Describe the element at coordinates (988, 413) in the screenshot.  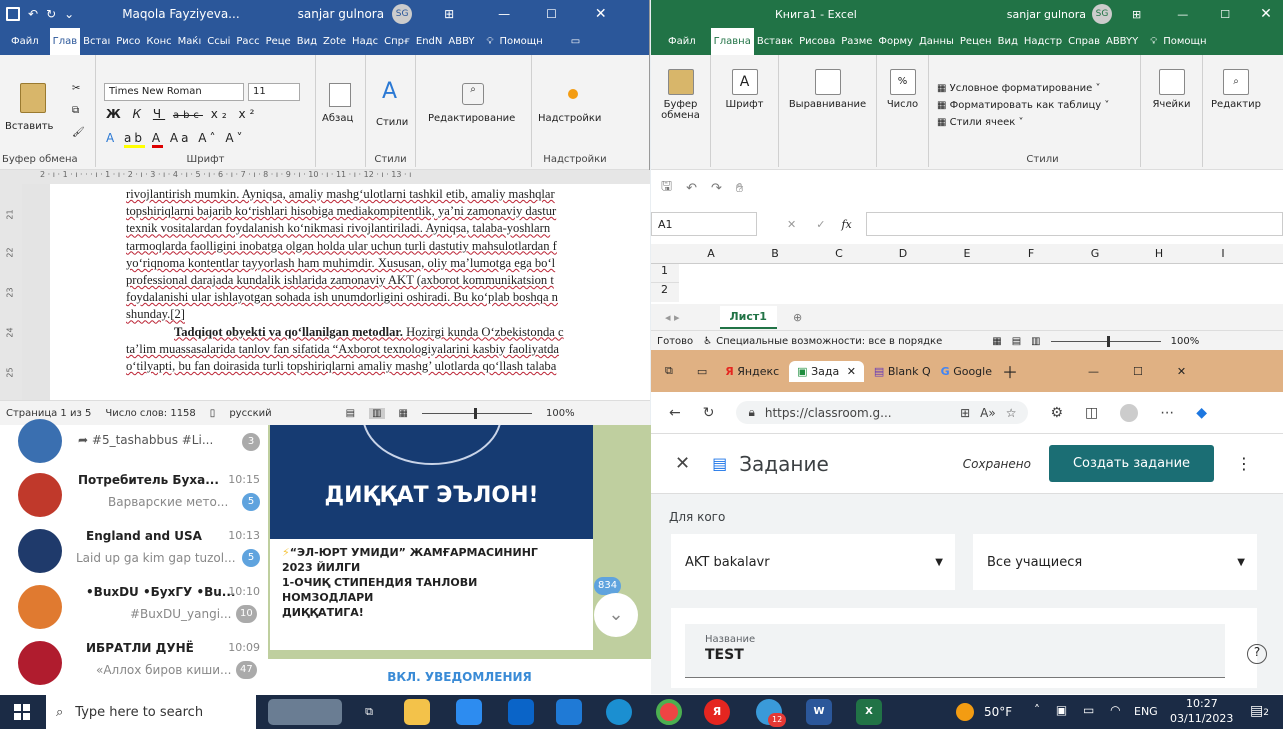
I see `read-aloud-icon: A»` at that location.